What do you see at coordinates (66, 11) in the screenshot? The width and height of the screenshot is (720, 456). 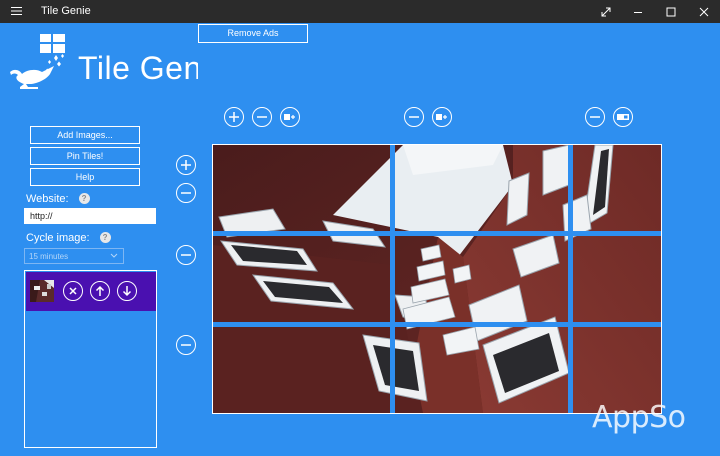 I see `window-title: Tile Genie` at bounding box center [66, 11].